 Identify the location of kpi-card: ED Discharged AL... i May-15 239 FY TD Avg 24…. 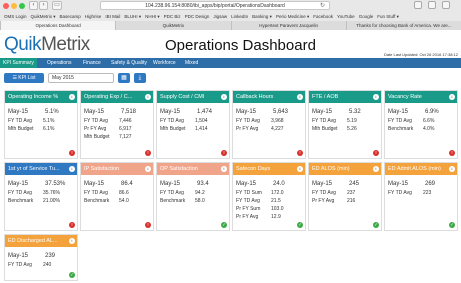
(41, 257).